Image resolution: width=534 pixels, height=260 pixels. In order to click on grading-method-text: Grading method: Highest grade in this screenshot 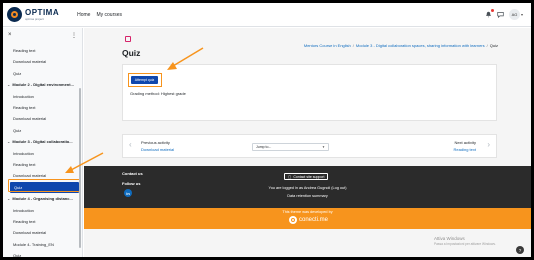, I will do `click(158, 93)`.